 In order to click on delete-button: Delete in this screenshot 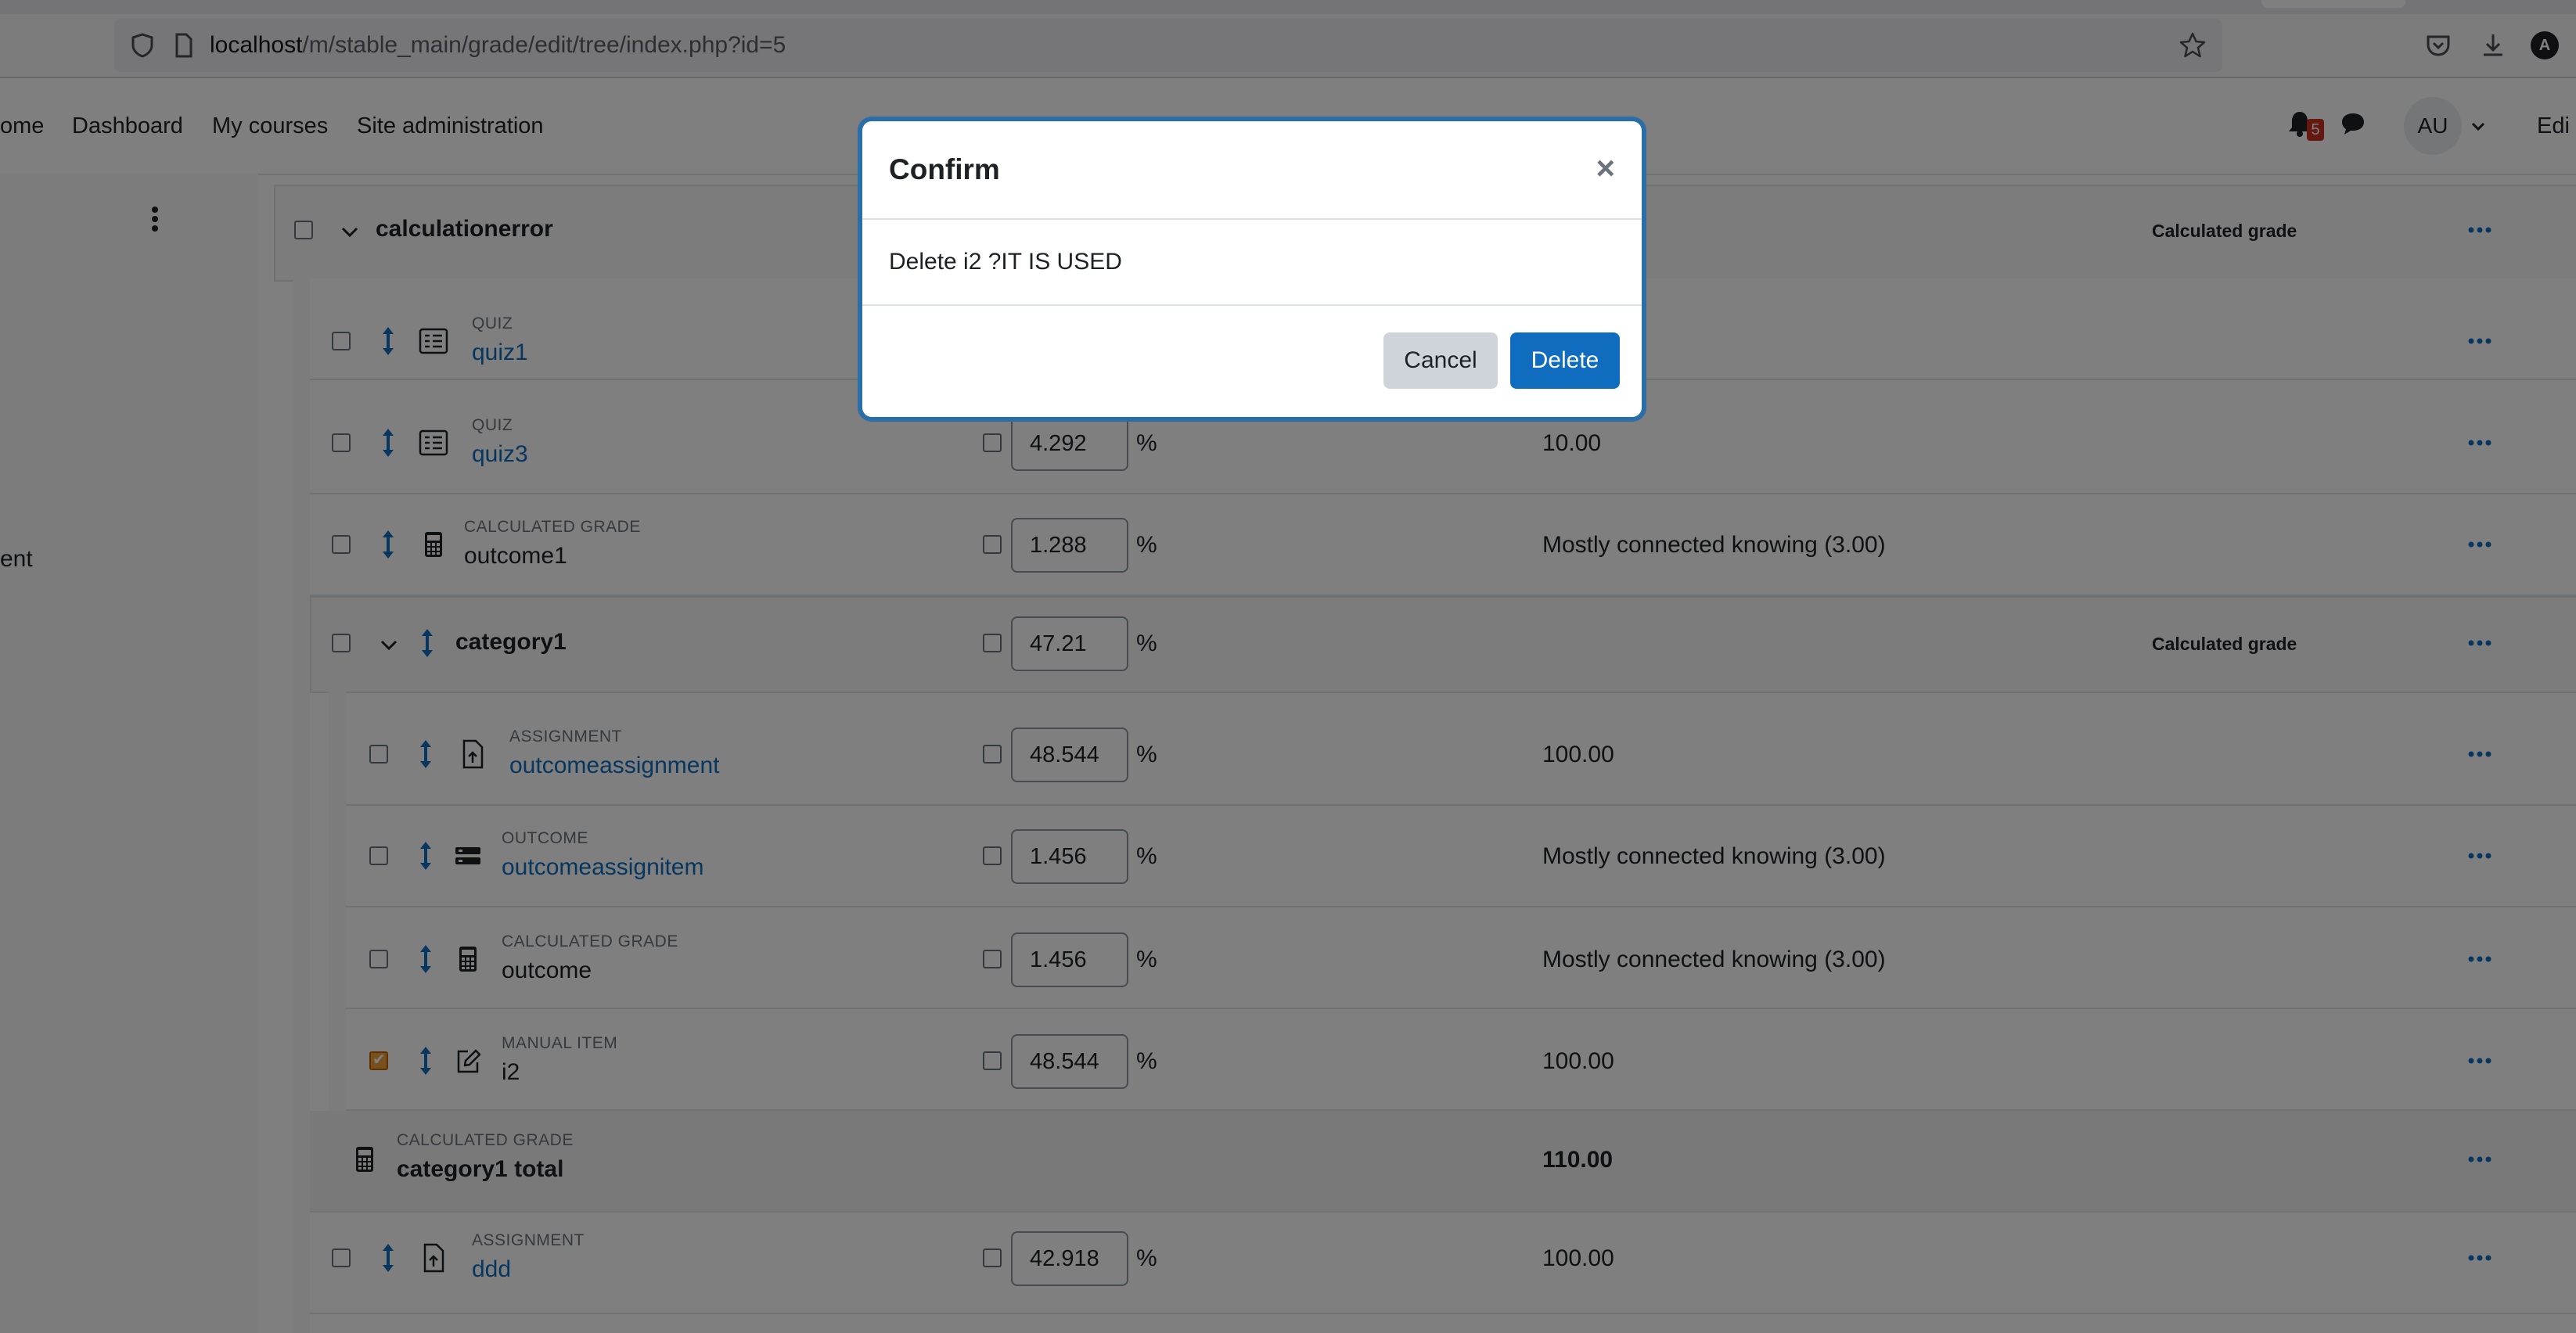, I will do `click(1565, 361)`.